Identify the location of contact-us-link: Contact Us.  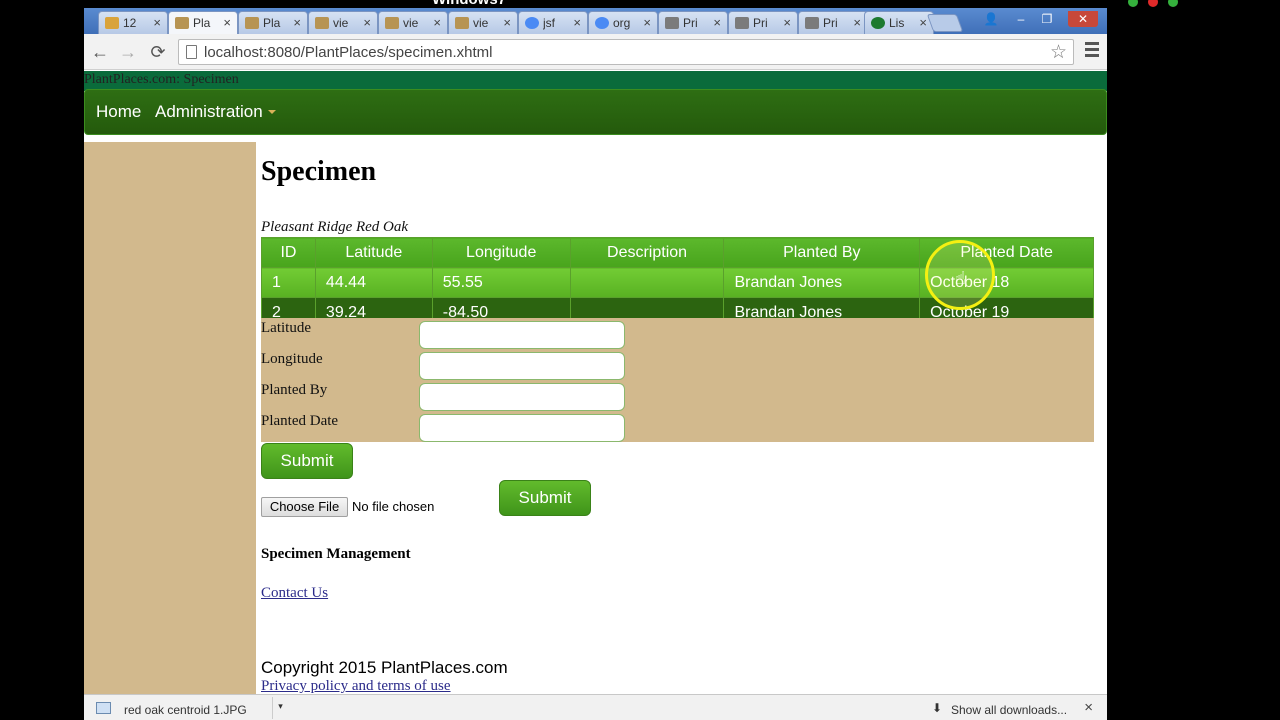
(294, 593).